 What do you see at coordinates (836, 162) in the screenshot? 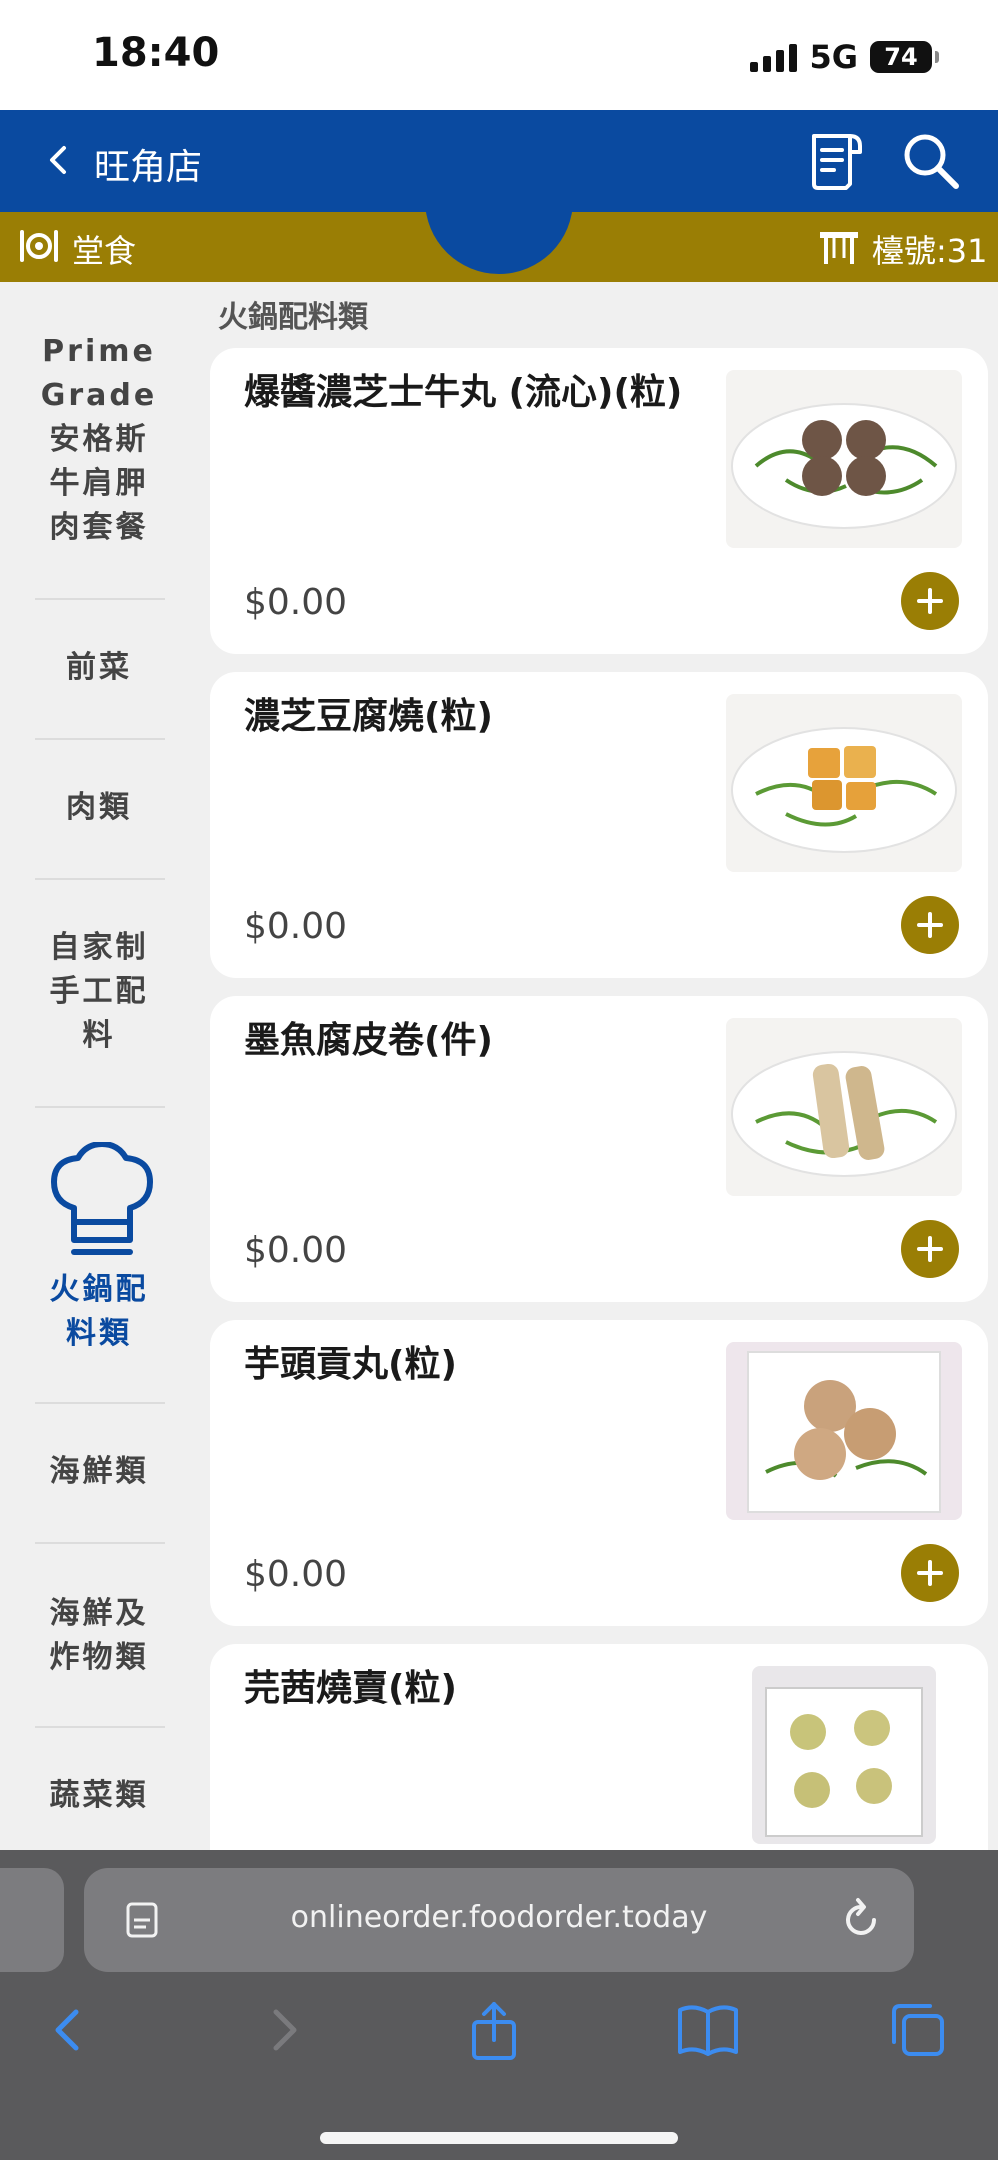
I see `receipt-icon` at bounding box center [836, 162].